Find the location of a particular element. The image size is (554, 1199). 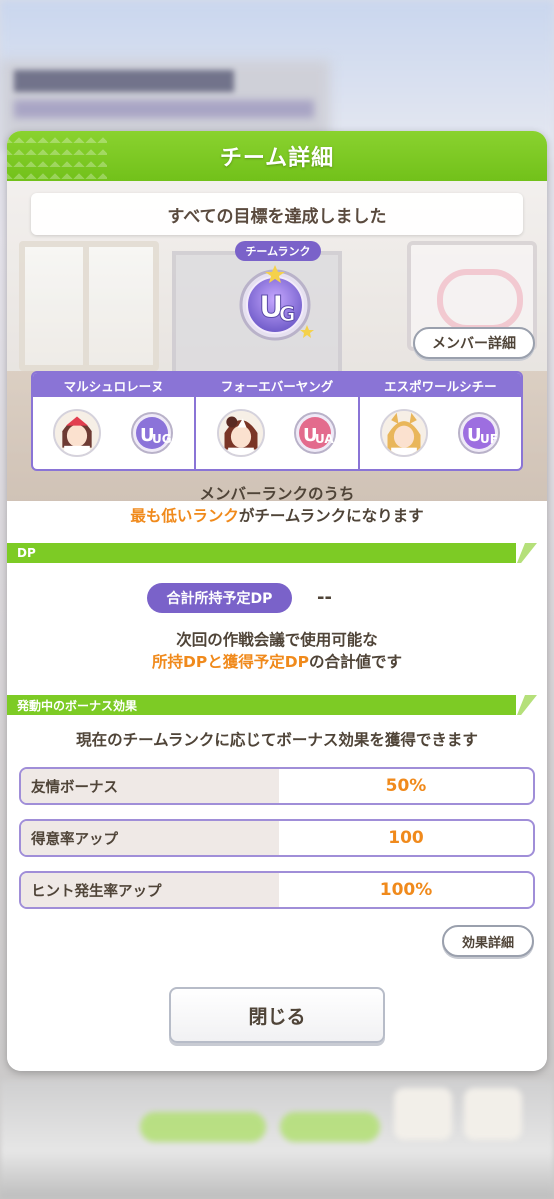

svg-text: UG is located at coordinates (162, 439).